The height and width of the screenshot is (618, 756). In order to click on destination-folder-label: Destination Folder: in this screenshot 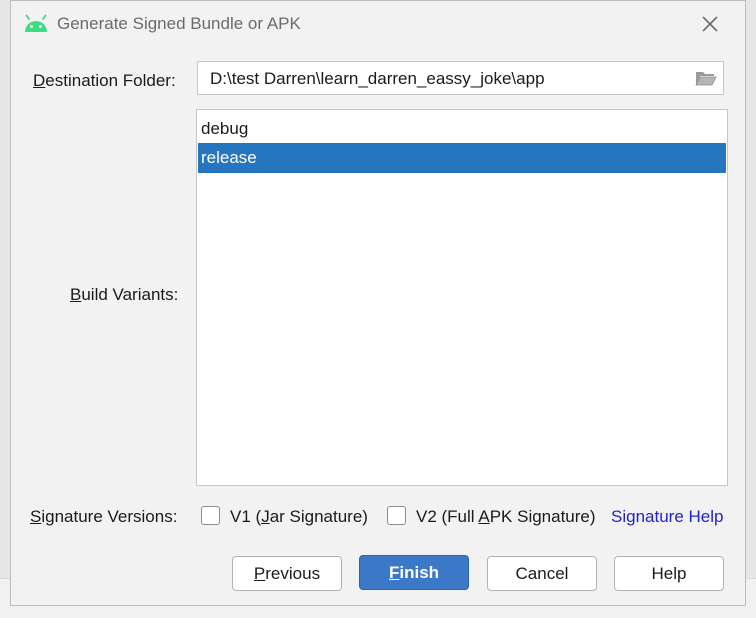, I will do `click(104, 80)`.